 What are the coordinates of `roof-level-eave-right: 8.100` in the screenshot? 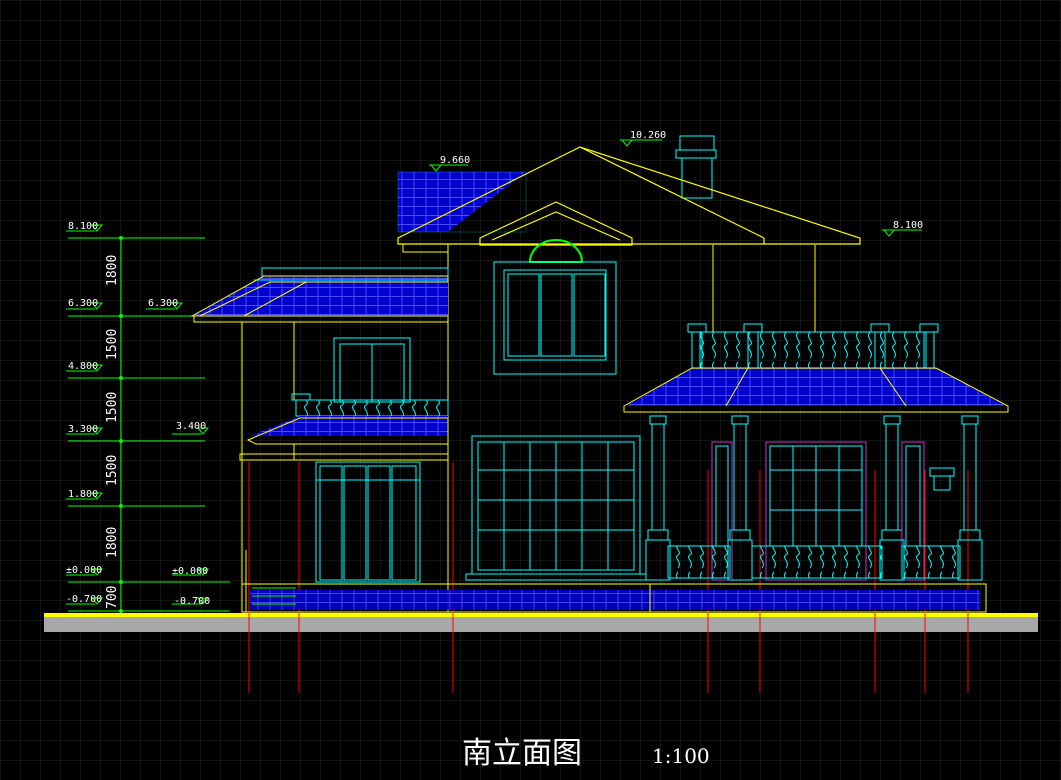 It's located at (908, 225).